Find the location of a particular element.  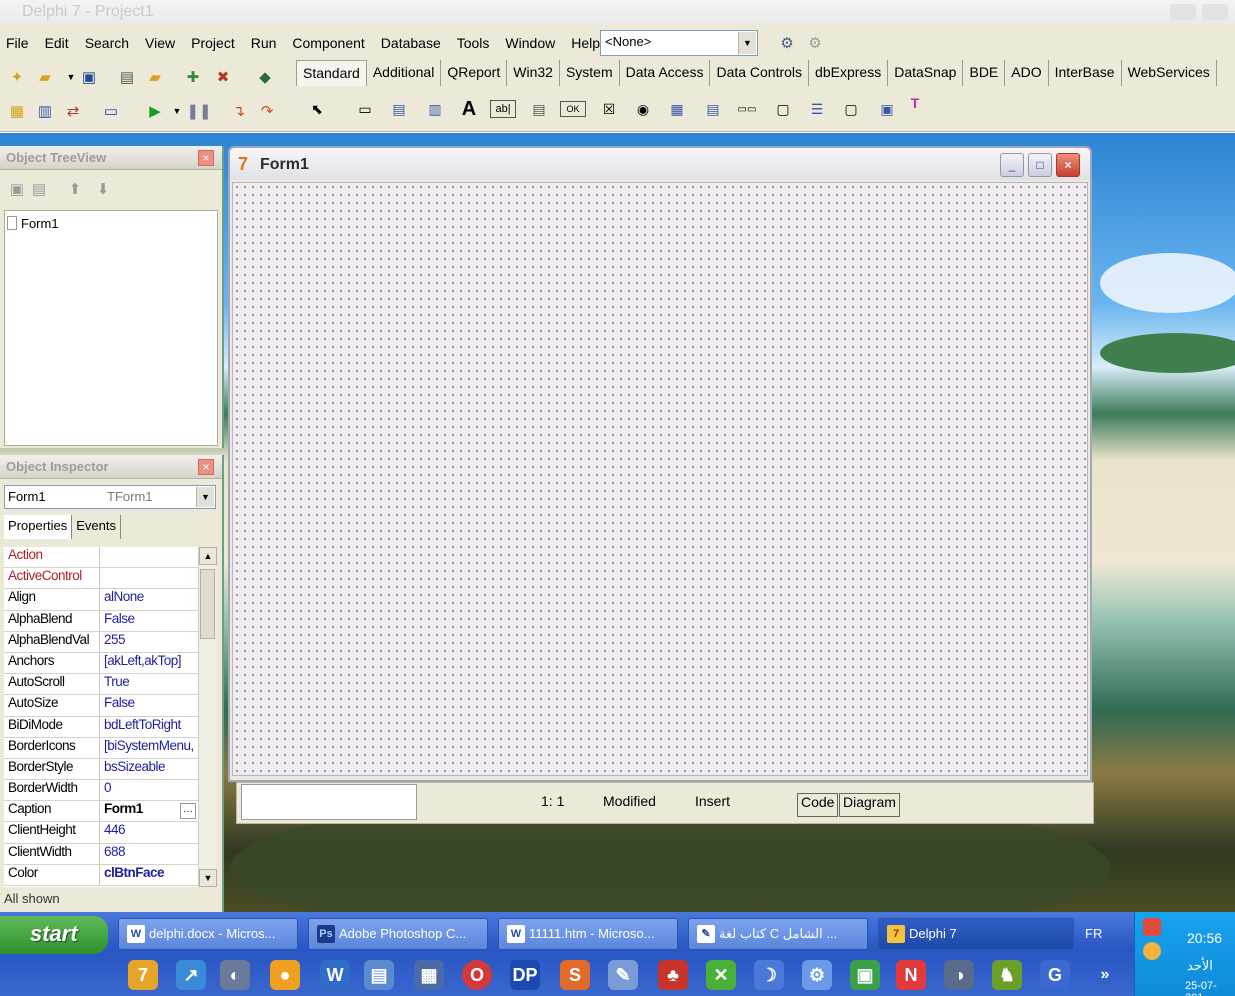

save-all-icon: ▤ is located at coordinates (127, 77).